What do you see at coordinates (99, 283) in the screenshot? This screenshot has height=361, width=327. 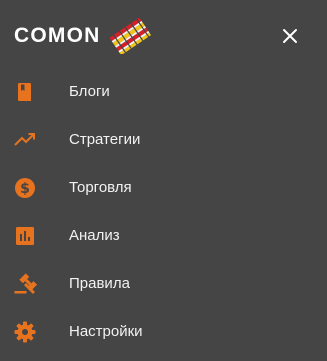 I see `menu-item-label: Правила` at bounding box center [99, 283].